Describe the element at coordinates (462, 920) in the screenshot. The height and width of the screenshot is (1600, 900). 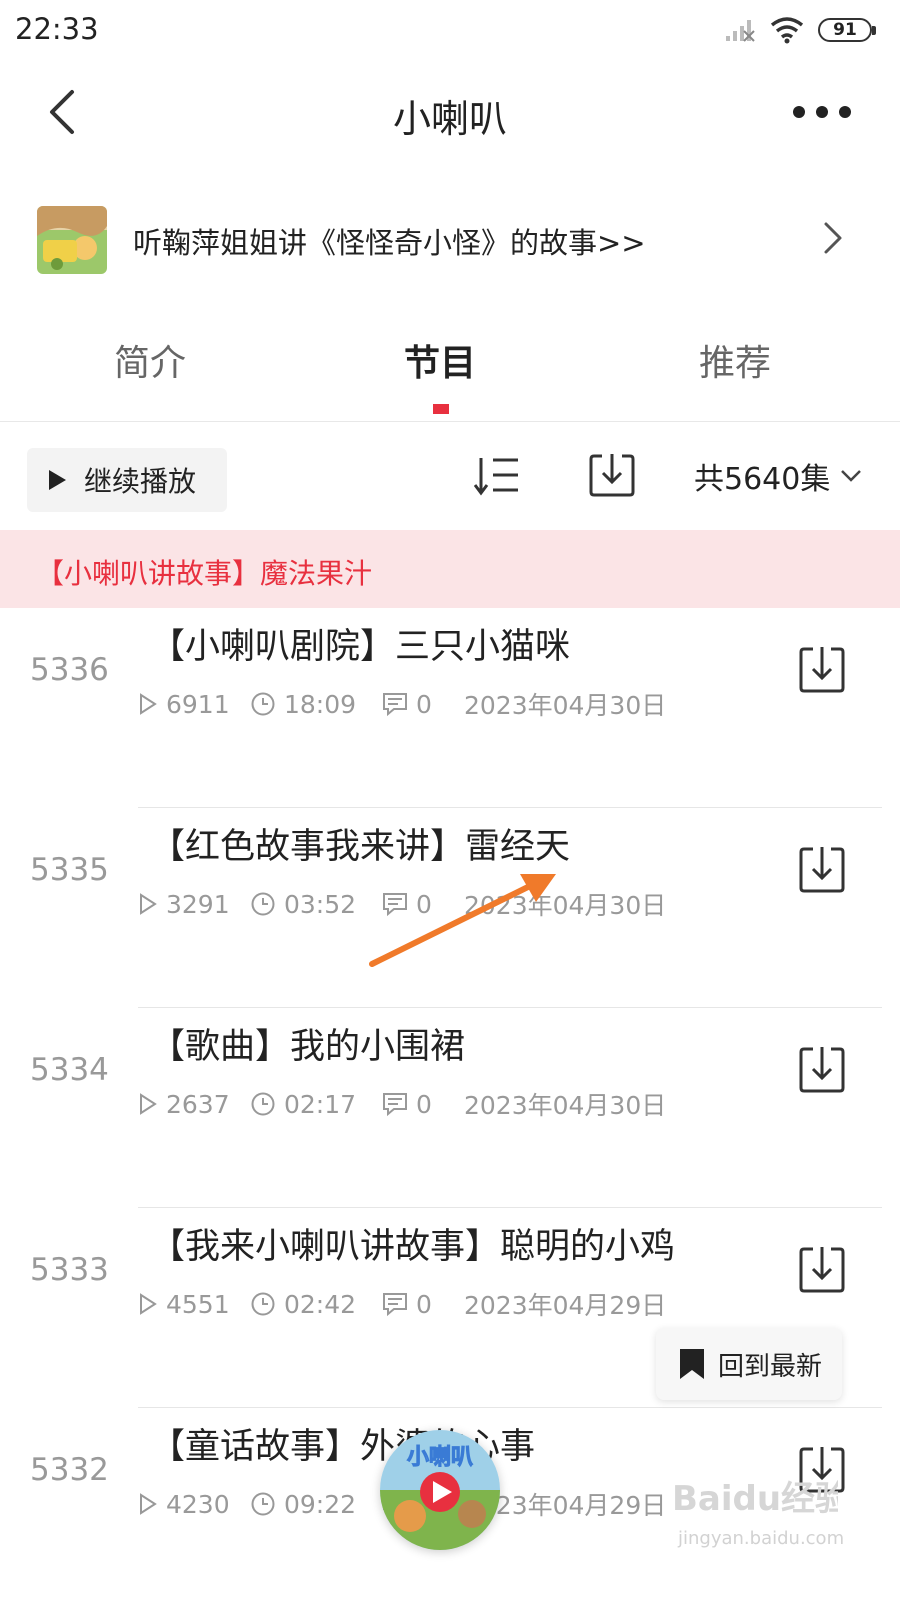
I see `annotation-arrow-icon` at that location.